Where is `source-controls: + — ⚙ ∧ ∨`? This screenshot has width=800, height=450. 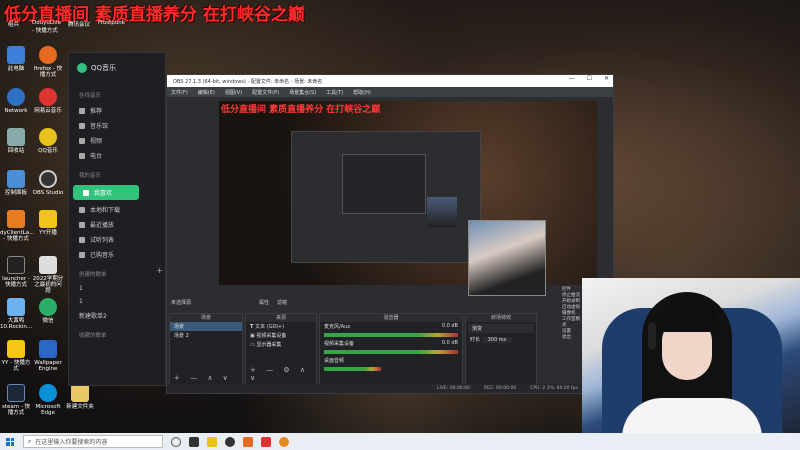
source-controls: + — ⚙ ∧ ∨ is located at coordinates (283, 374).